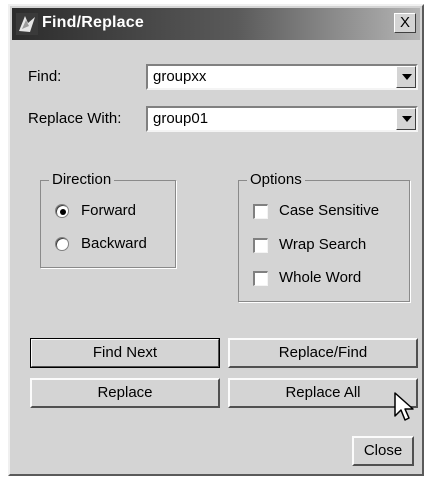  What do you see at coordinates (405, 23) in the screenshot?
I see `close-icon: X` at bounding box center [405, 23].